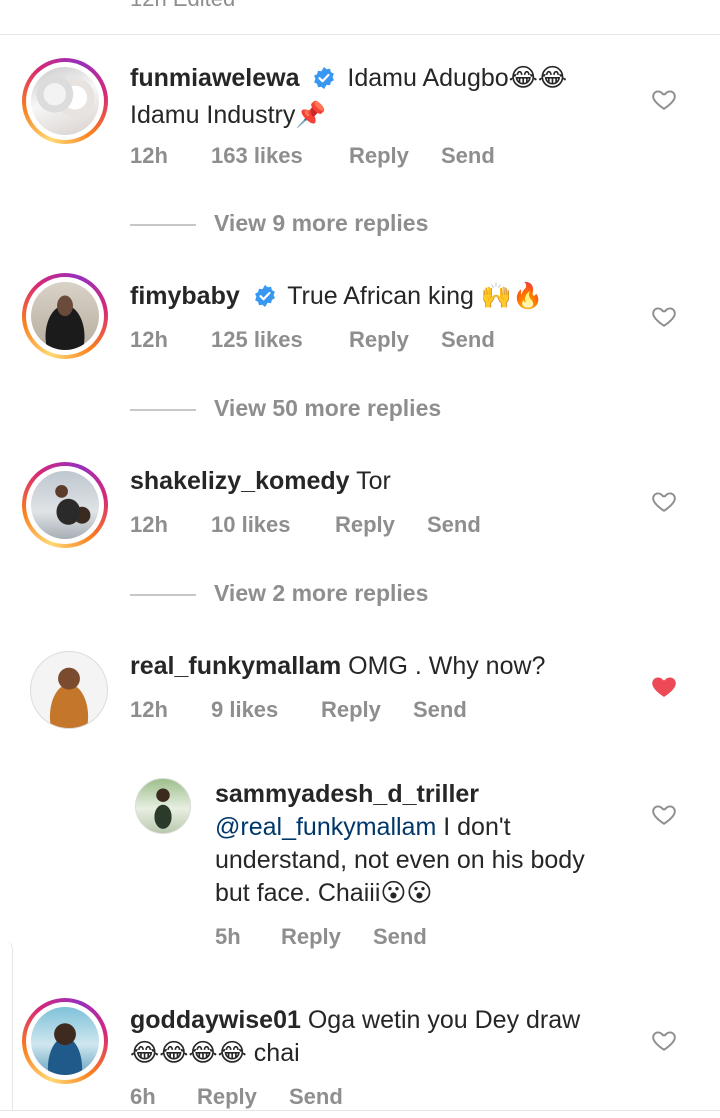 Image resolution: width=720 pixels, height=1118 pixels. Describe the element at coordinates (228, 936) in the screenshot. I see `reply-time: 5h` at that location.